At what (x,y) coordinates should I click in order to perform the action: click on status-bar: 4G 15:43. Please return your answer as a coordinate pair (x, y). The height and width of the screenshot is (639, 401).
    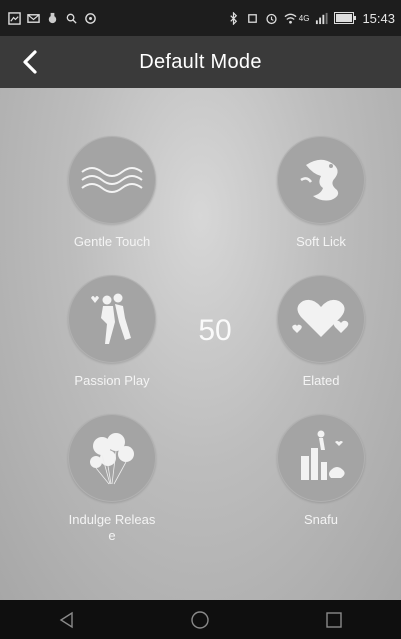
    Looking at the image, I should click on (200, 18).